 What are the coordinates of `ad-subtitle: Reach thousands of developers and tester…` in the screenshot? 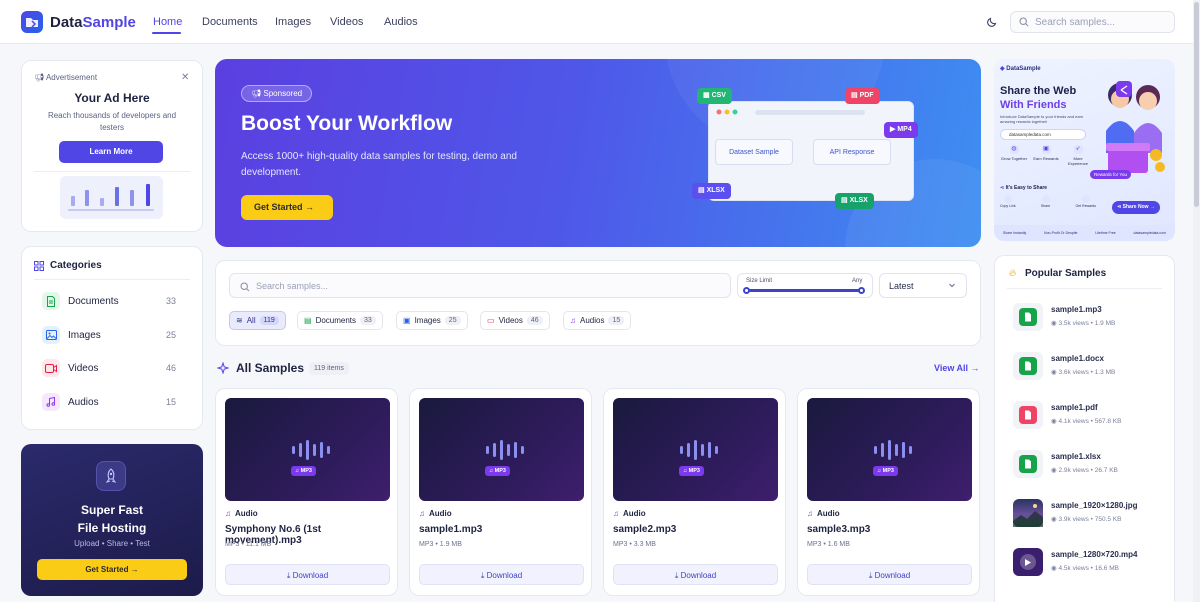 It's located at (112, 121).